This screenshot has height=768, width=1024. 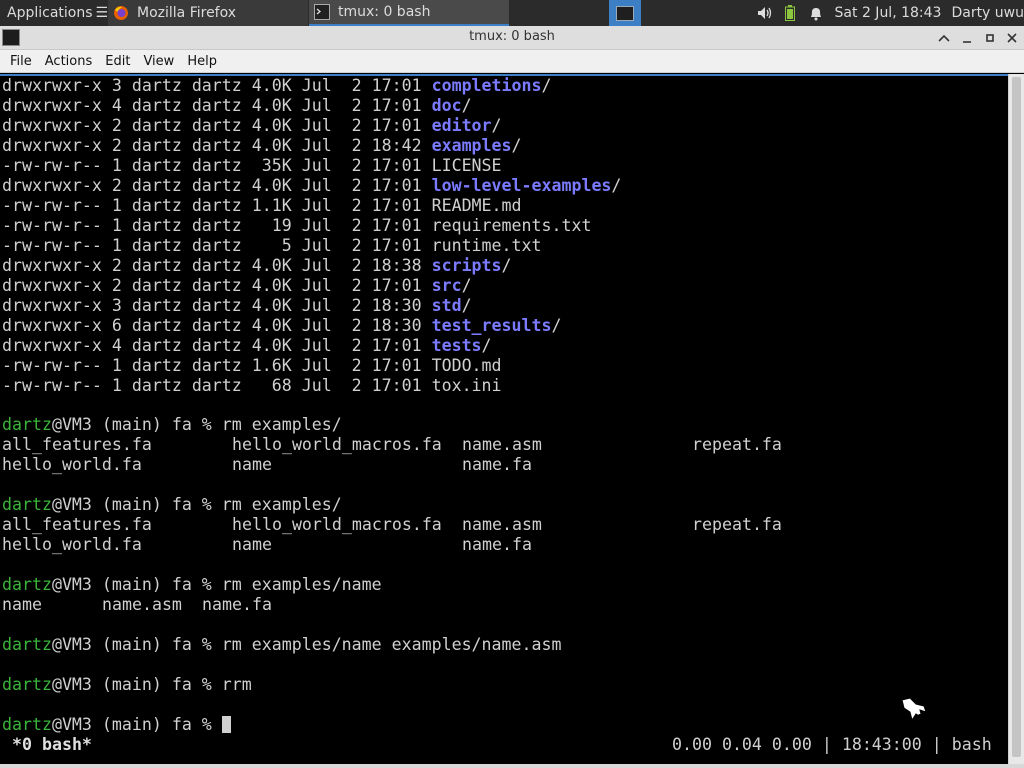 What do you see at coordinates (446, 105) in the screenshot?
I see `ls-dir-name: doc` at bounding box center [446, 105].